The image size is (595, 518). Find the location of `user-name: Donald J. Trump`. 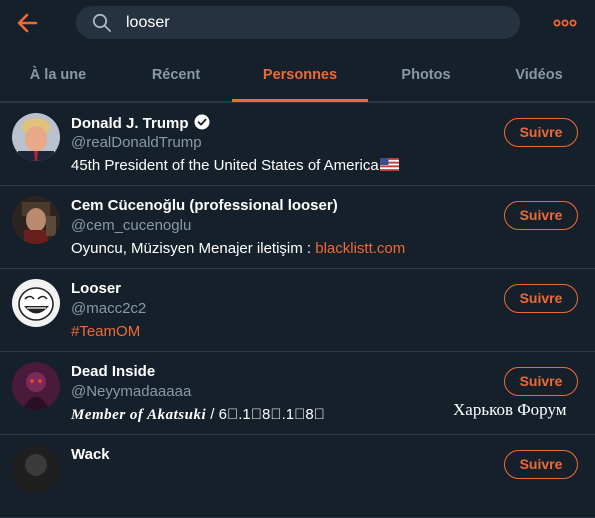

user-name: Donald J. Trump is located at coordinates (140, 123).